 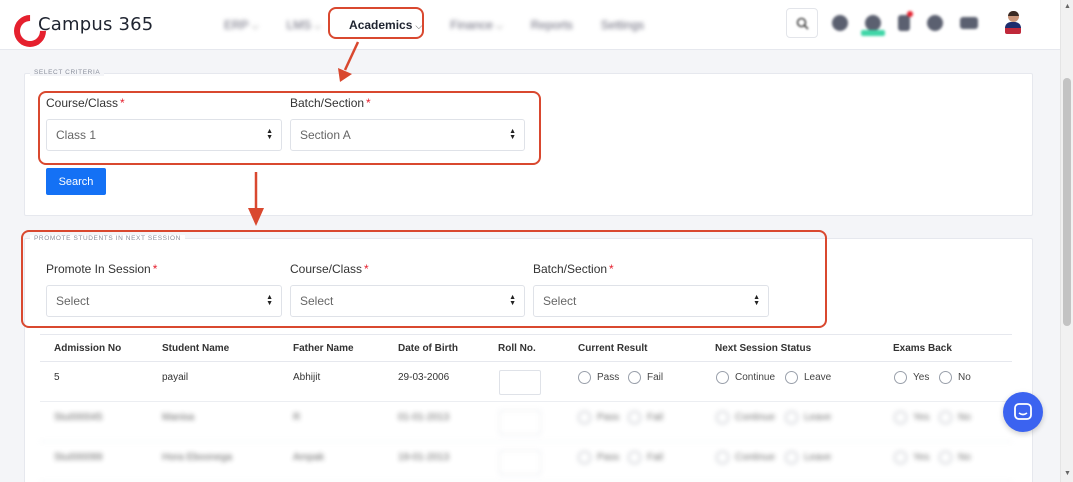 What do you see at coordinates (323, 348) in the screenshot?
I see `col-father-name: Father Name` at bounding box center [323, 348].